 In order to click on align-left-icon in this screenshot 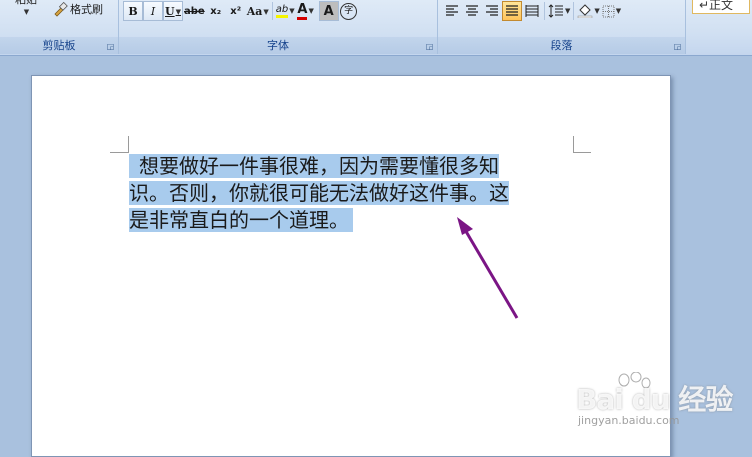, I will do `click(452, 10)`.